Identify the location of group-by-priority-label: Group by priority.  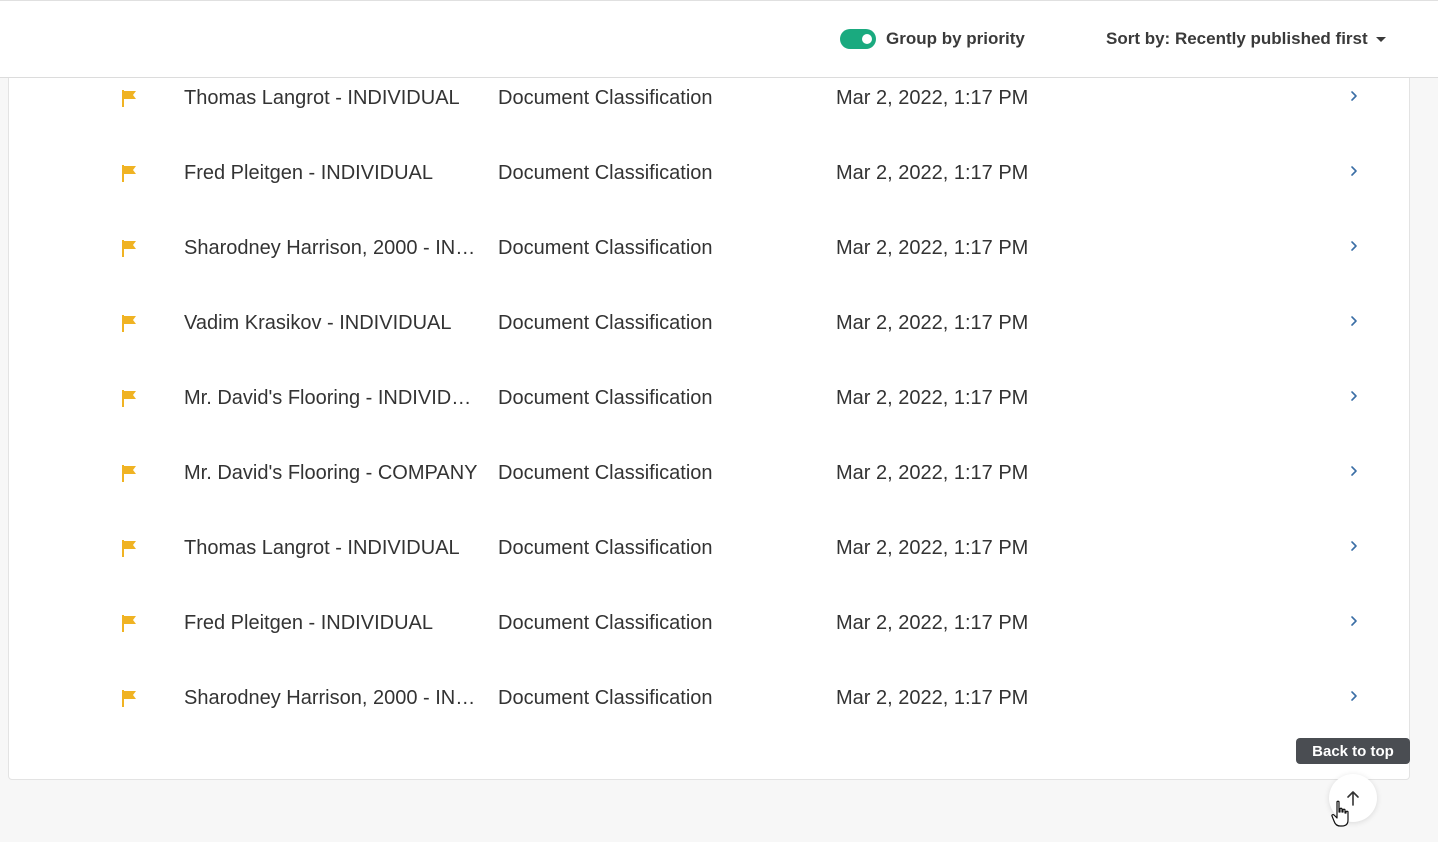
(955, 38).